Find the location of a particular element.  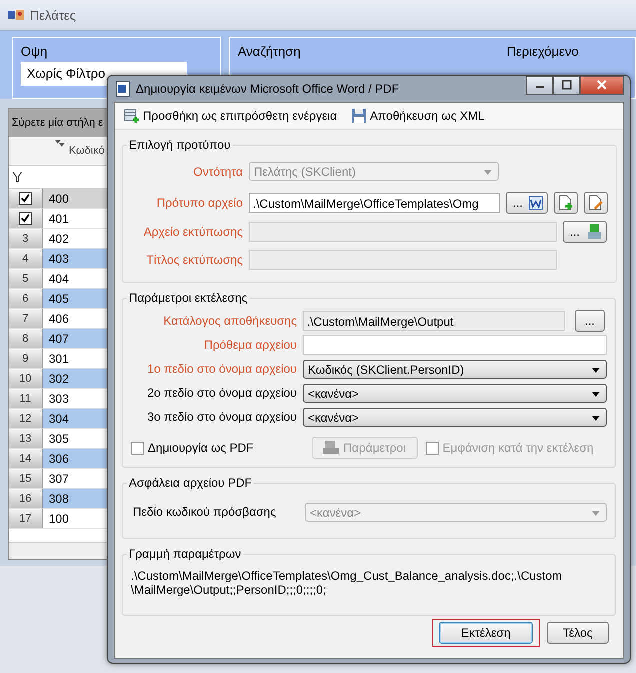

group-title: Επιλογή προτύπου is located at coordinates (180, 145).